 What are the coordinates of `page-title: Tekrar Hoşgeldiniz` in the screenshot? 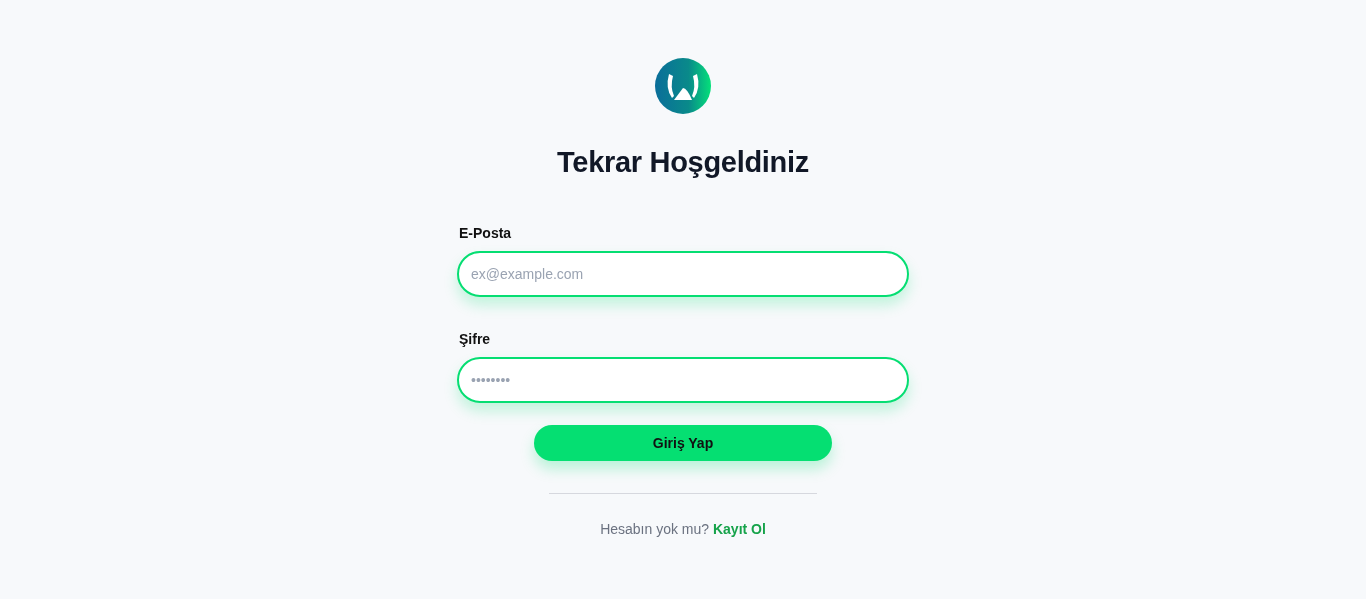 It's located at (683, 162).